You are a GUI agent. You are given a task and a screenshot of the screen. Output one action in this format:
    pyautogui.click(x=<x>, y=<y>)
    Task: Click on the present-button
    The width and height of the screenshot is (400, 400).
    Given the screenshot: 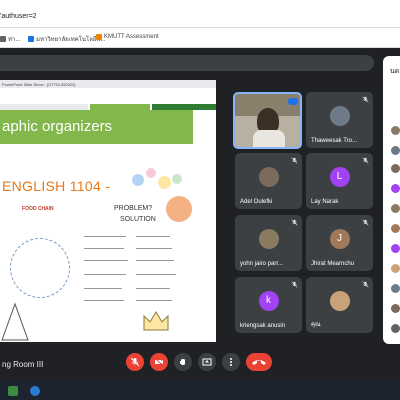 What is the action you would take?
    pyautogui.click(x=207, y=362)
    